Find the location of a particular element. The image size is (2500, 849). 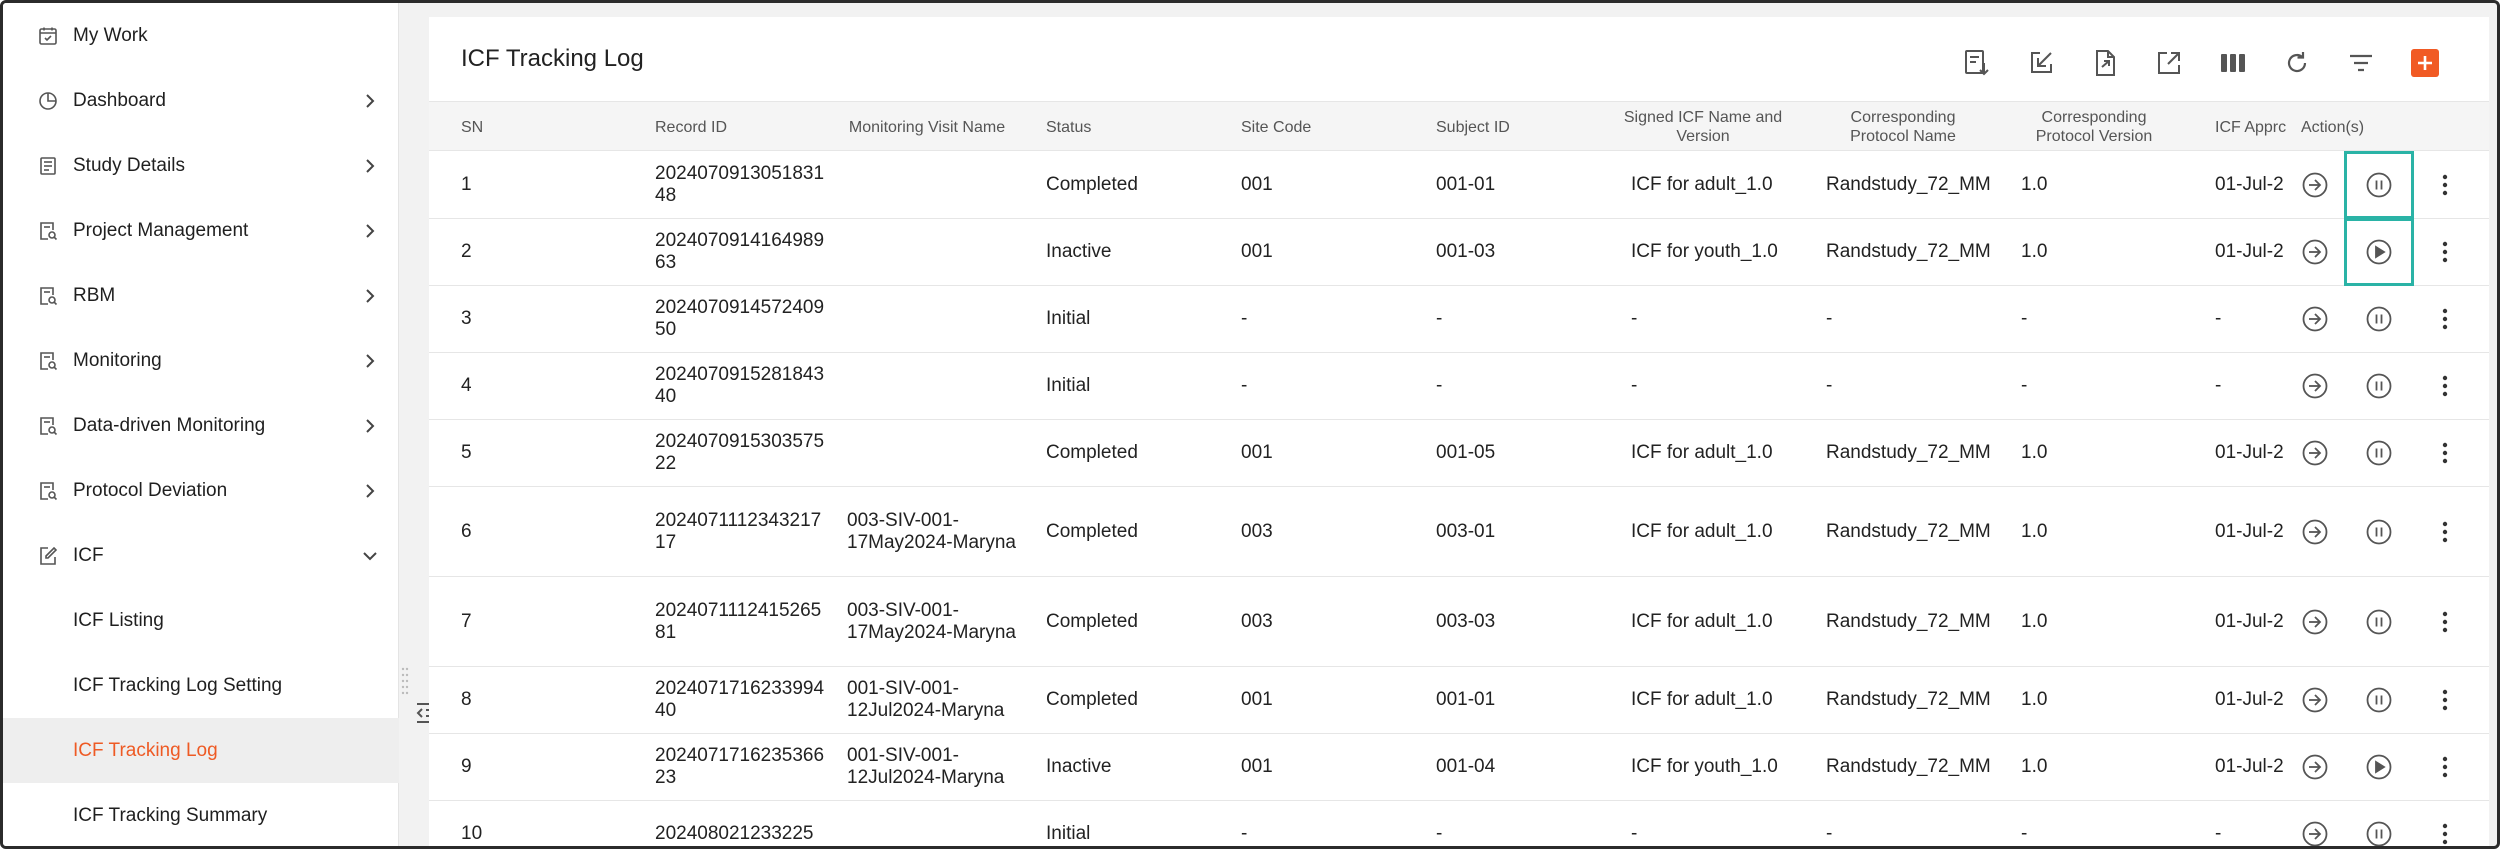

cell-record-id: 202407171623536623 is located at coordinates (740, 766).